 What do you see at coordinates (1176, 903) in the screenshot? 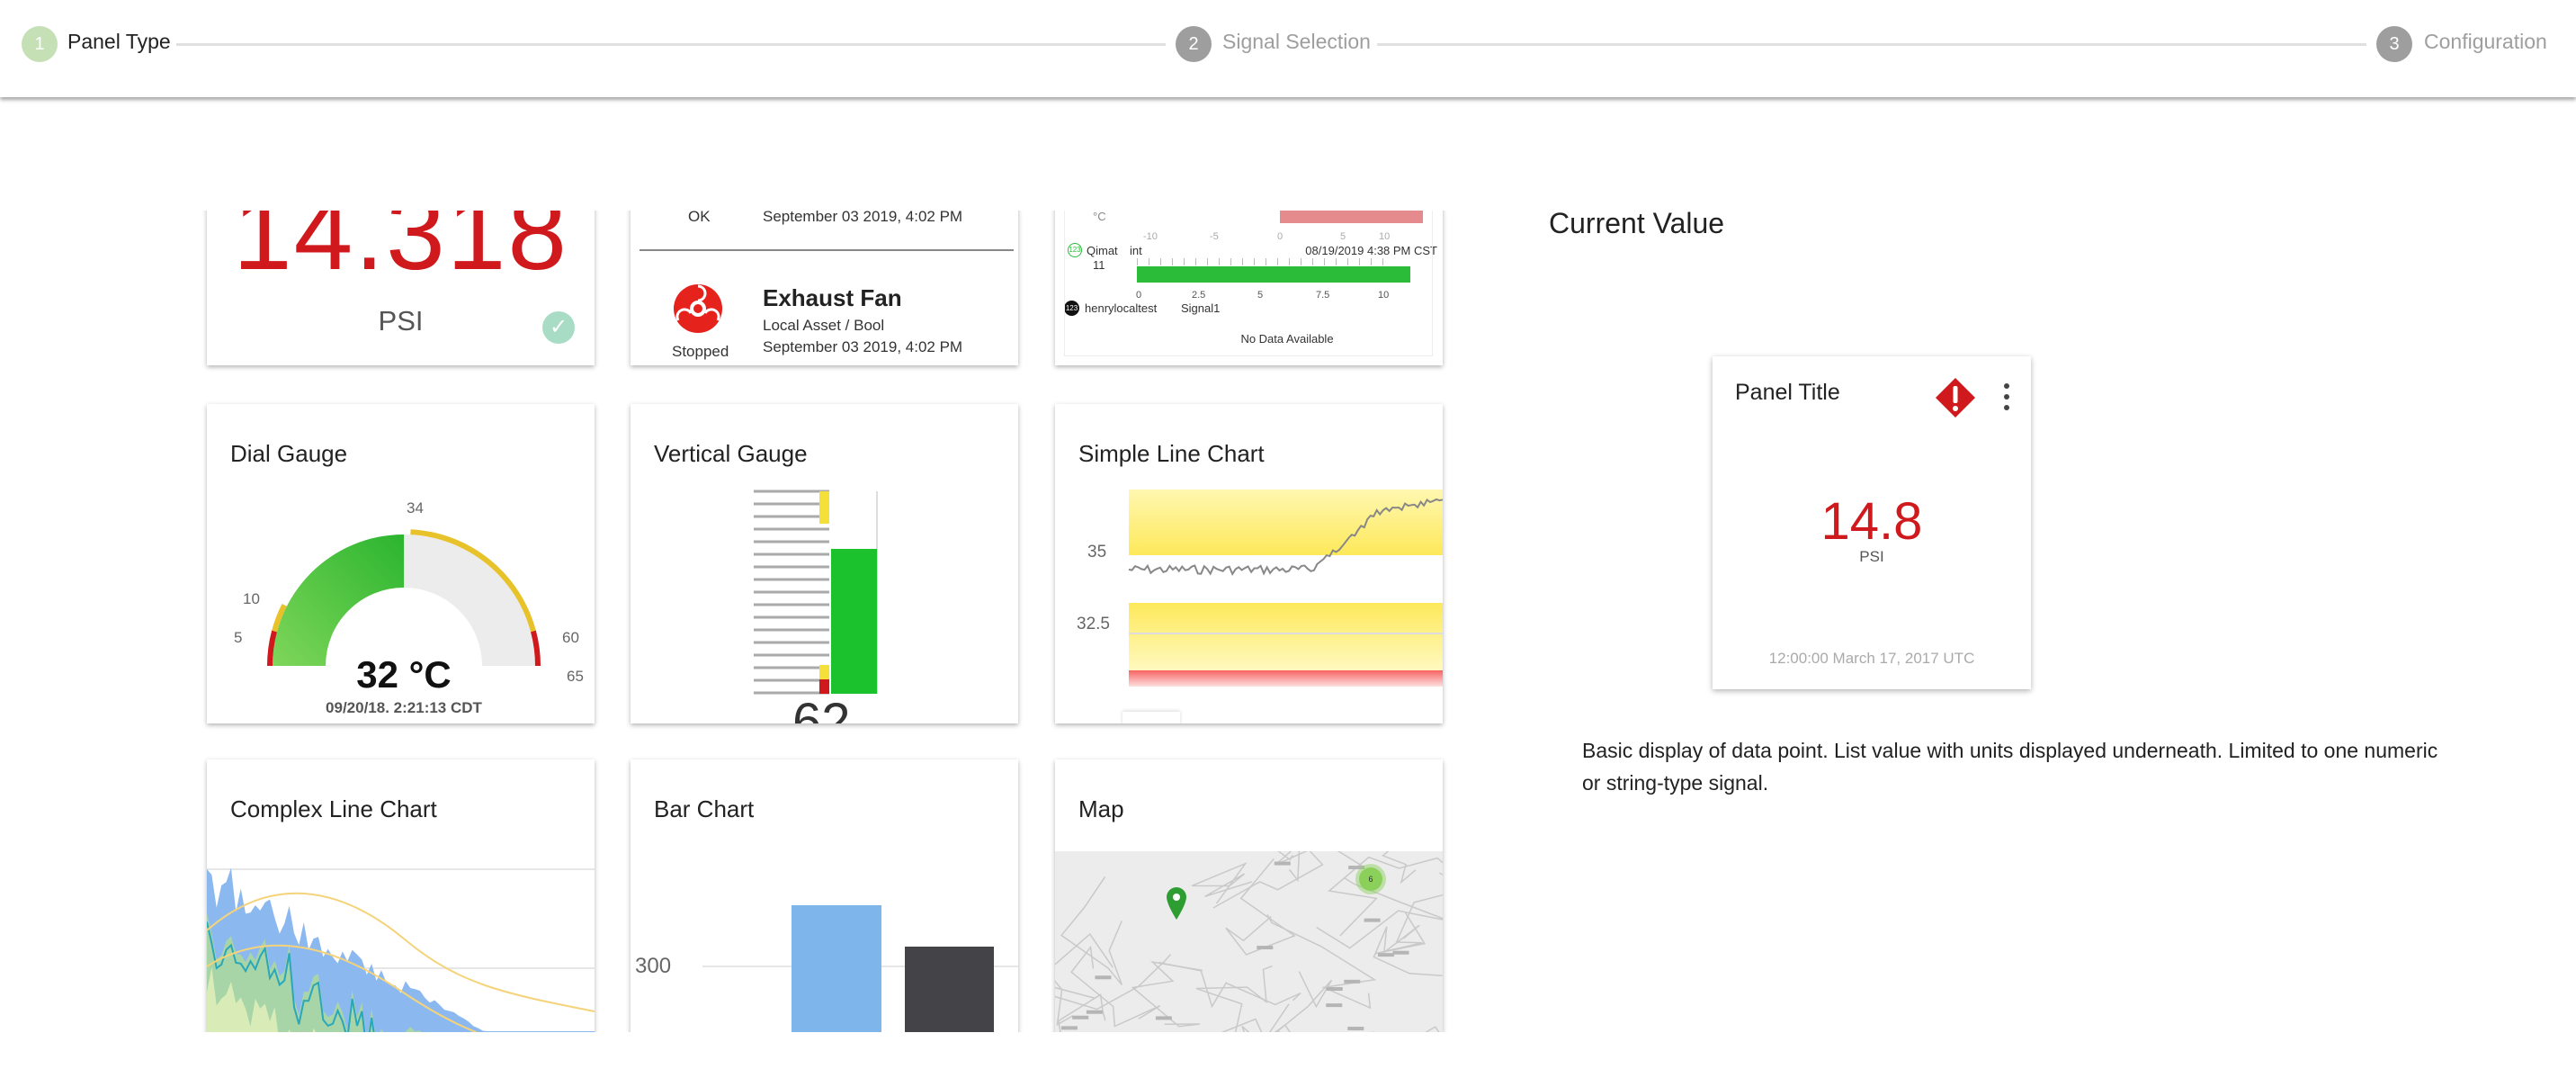
I see `map-pin-icon` at bounding box center [1176, 903].